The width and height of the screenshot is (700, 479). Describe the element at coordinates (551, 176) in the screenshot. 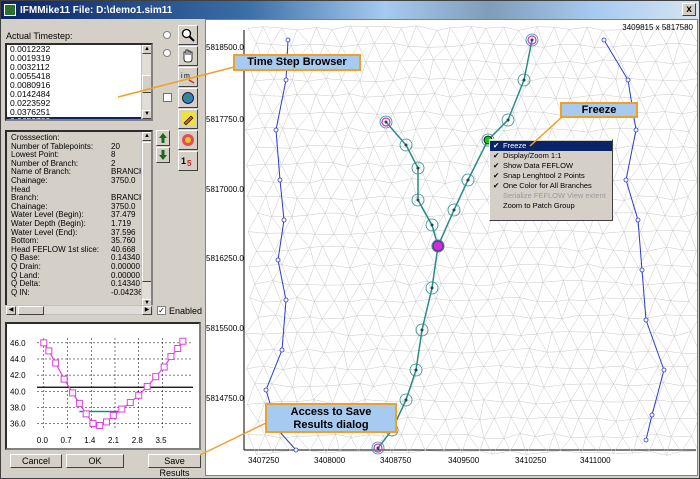

I see `context-menu-item: ✔ Snap Lenghtool 2 Points` at that location.